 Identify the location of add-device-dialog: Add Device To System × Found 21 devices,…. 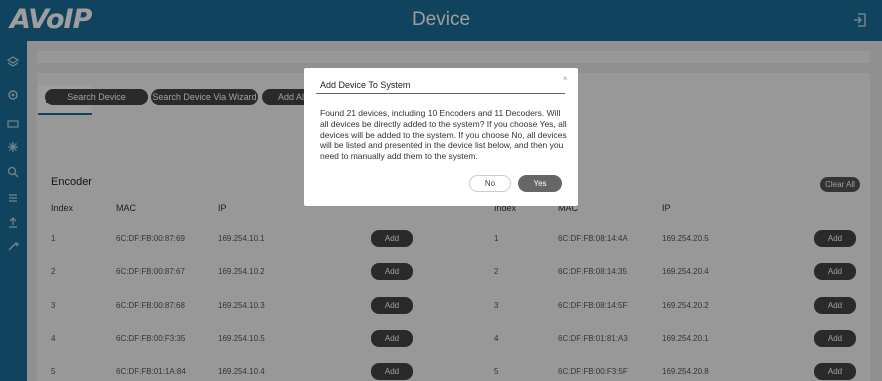
(441, 137).